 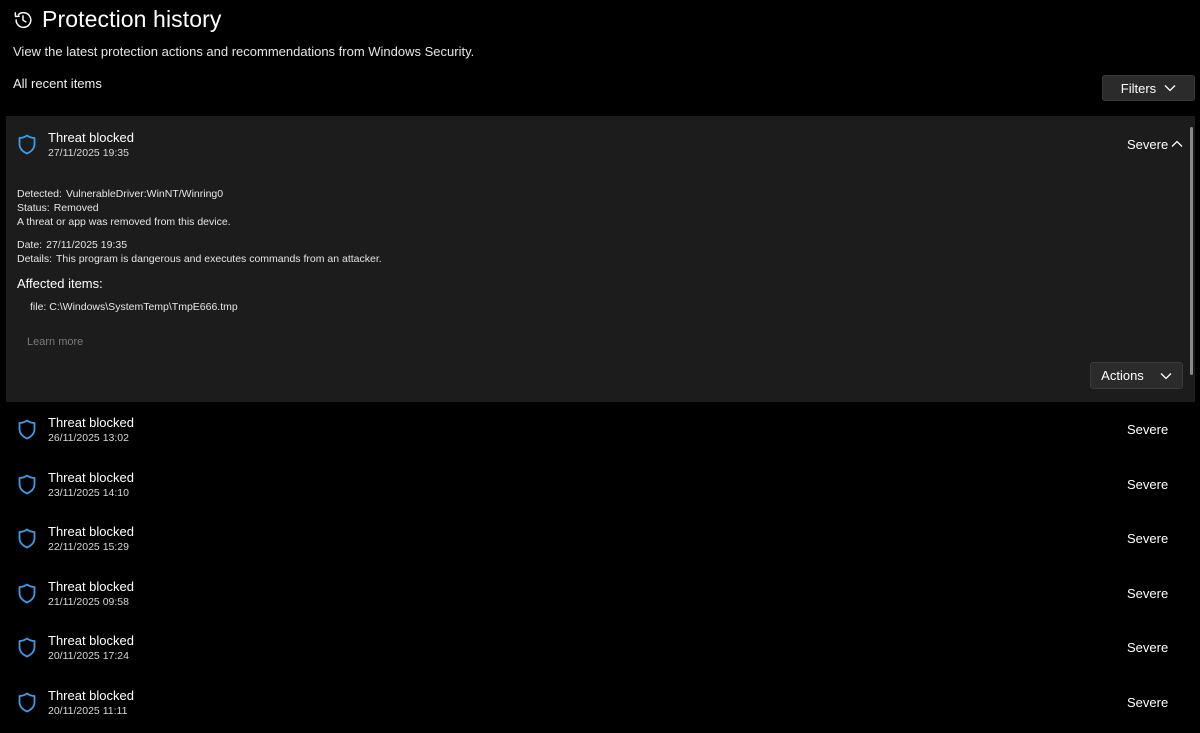 I want to click on detected-line: Detected: VulnerableDriver:WinNT/Winring0, so click(x=120, y=194).